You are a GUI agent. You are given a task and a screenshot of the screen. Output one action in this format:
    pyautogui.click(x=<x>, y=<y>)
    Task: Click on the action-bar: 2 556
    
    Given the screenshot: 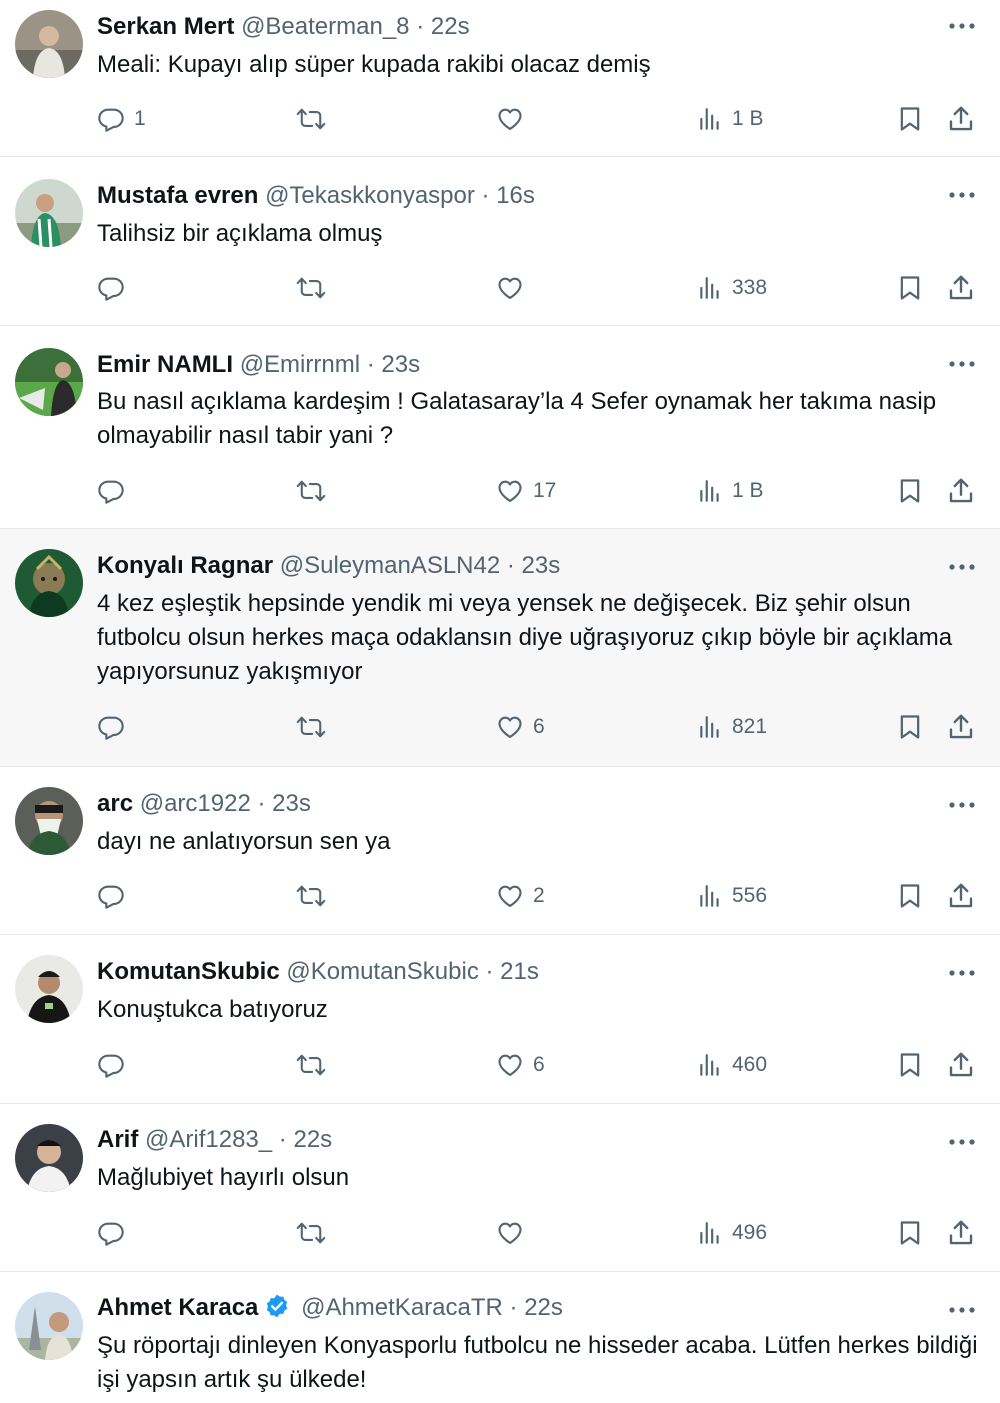 What is the action you would take?
    pyautogui.click(x=500, y=896)
    